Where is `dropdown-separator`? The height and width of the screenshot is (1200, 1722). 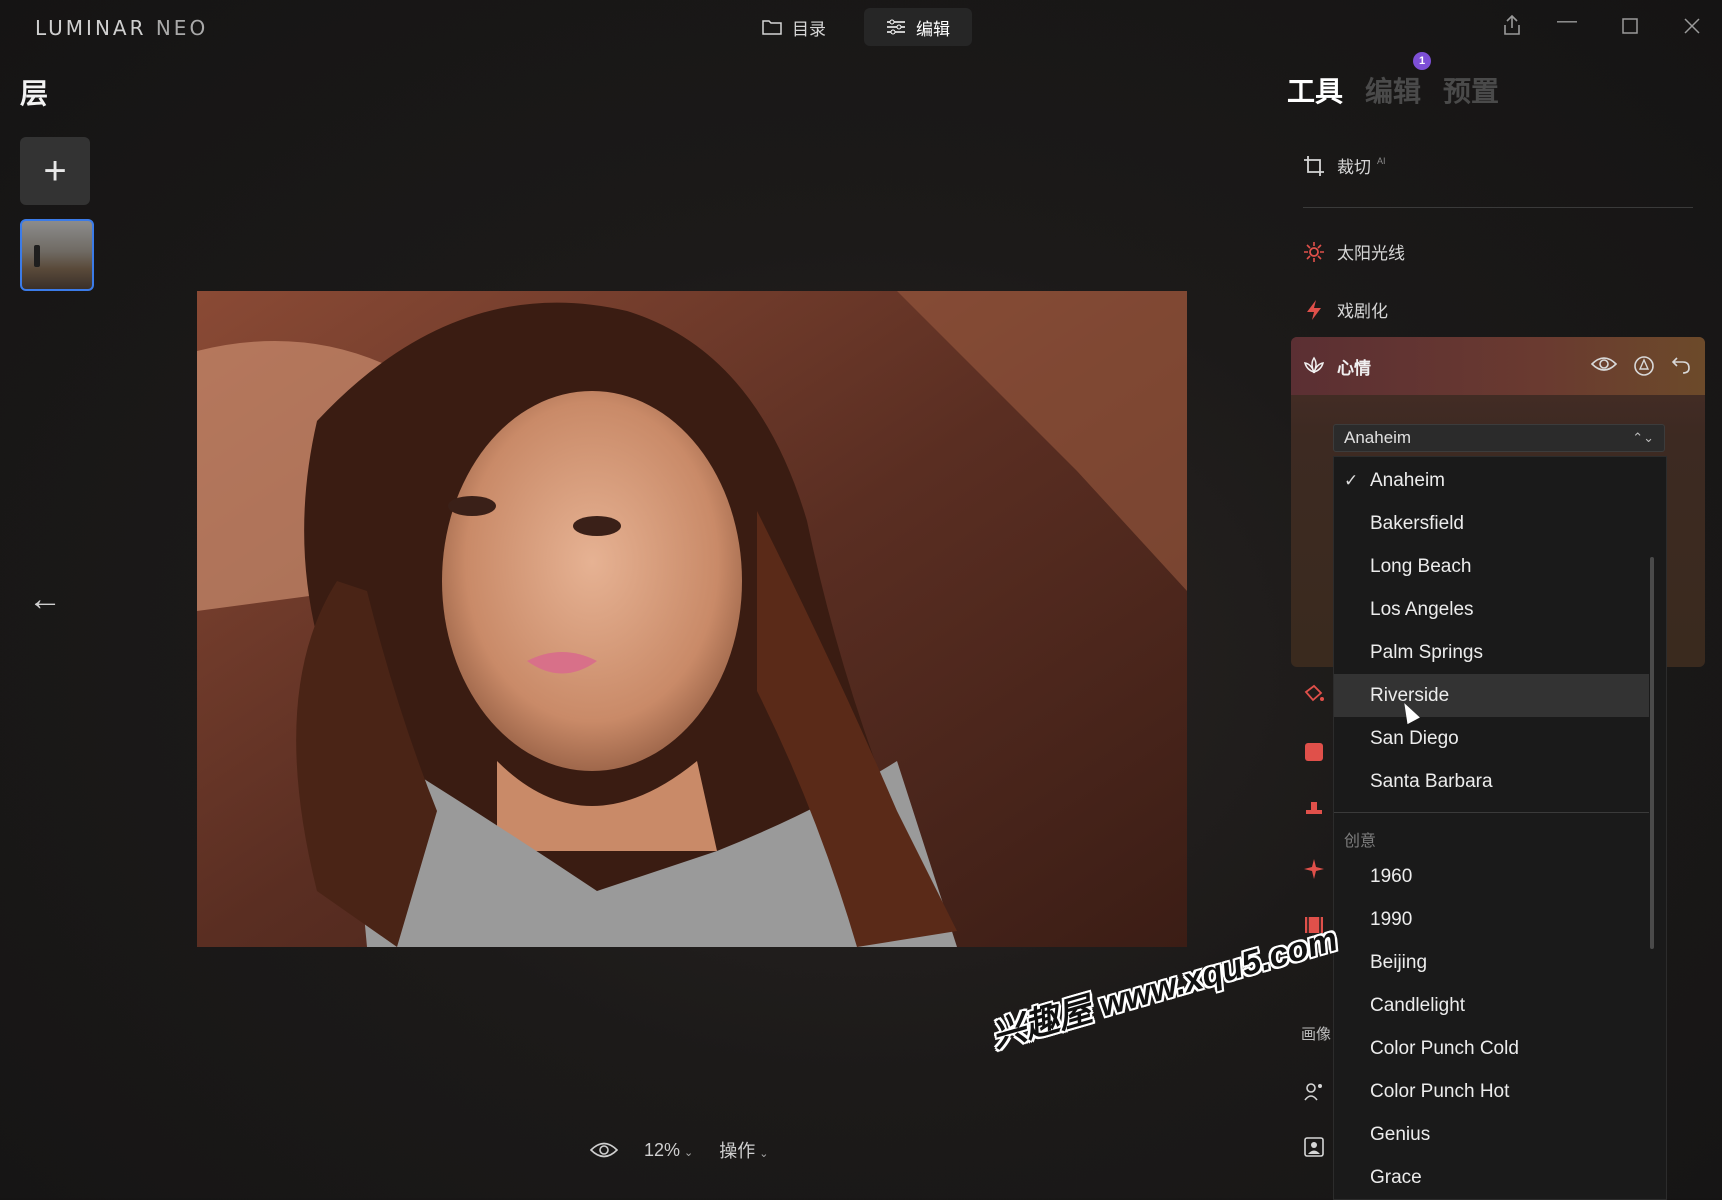 dropdown-separator is located at coordinates (1491, 812).